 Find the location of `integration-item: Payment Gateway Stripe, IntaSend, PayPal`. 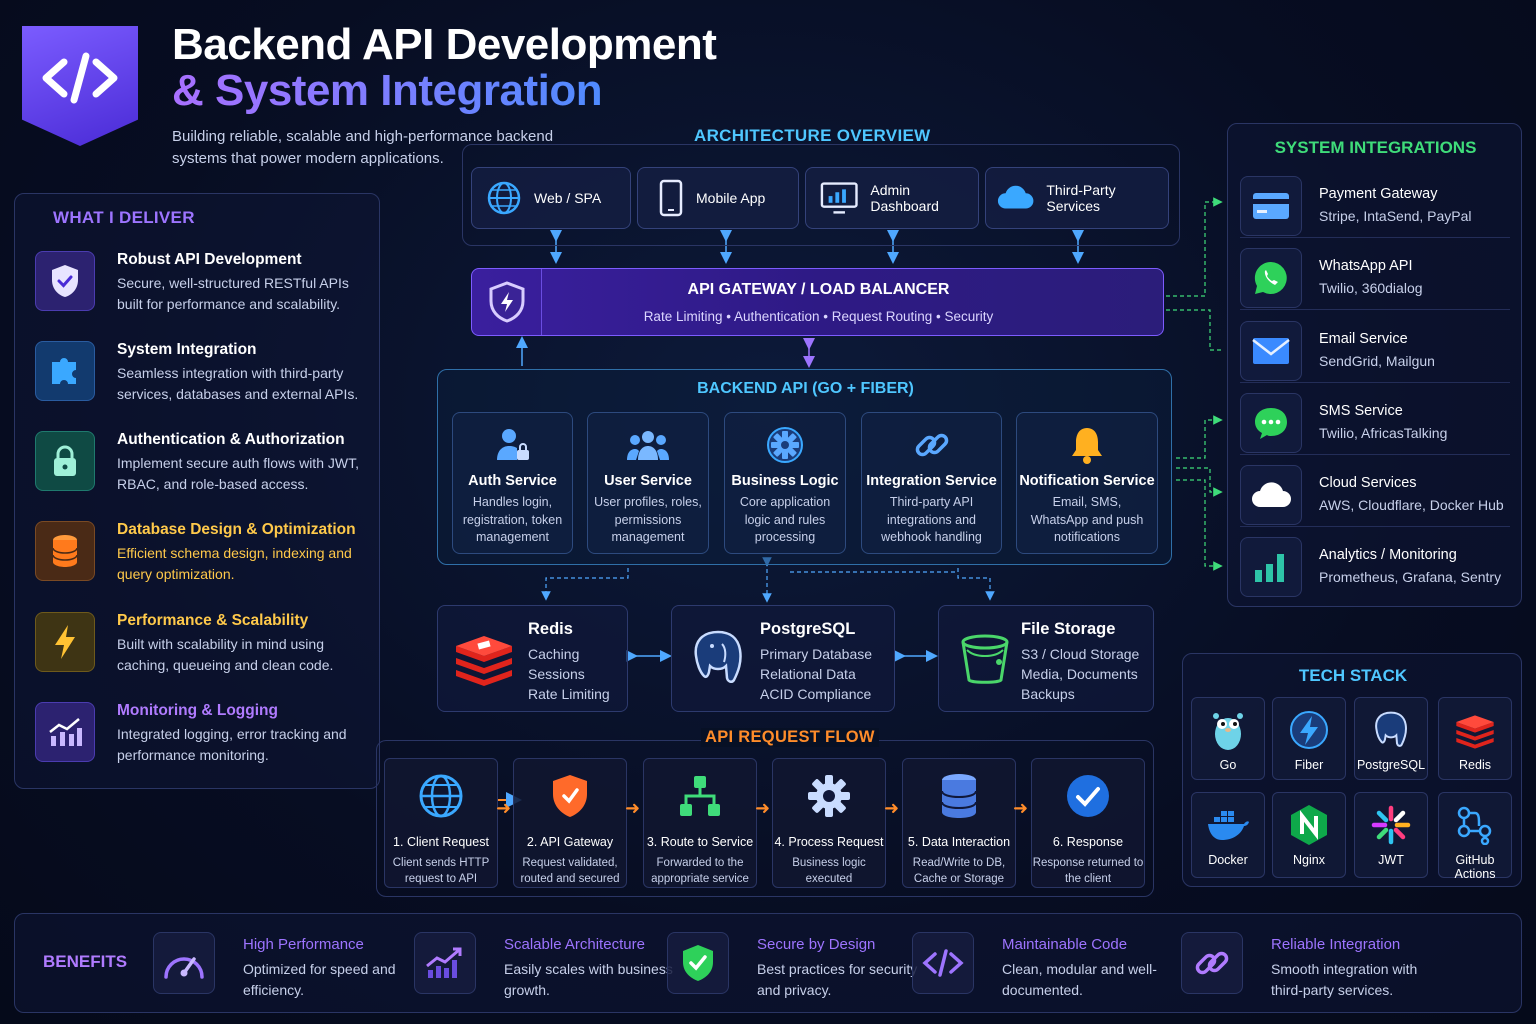

integration-item: Payment Gateway Stripe, IntaSend, PayPal is located at coordinates (1375, 207).